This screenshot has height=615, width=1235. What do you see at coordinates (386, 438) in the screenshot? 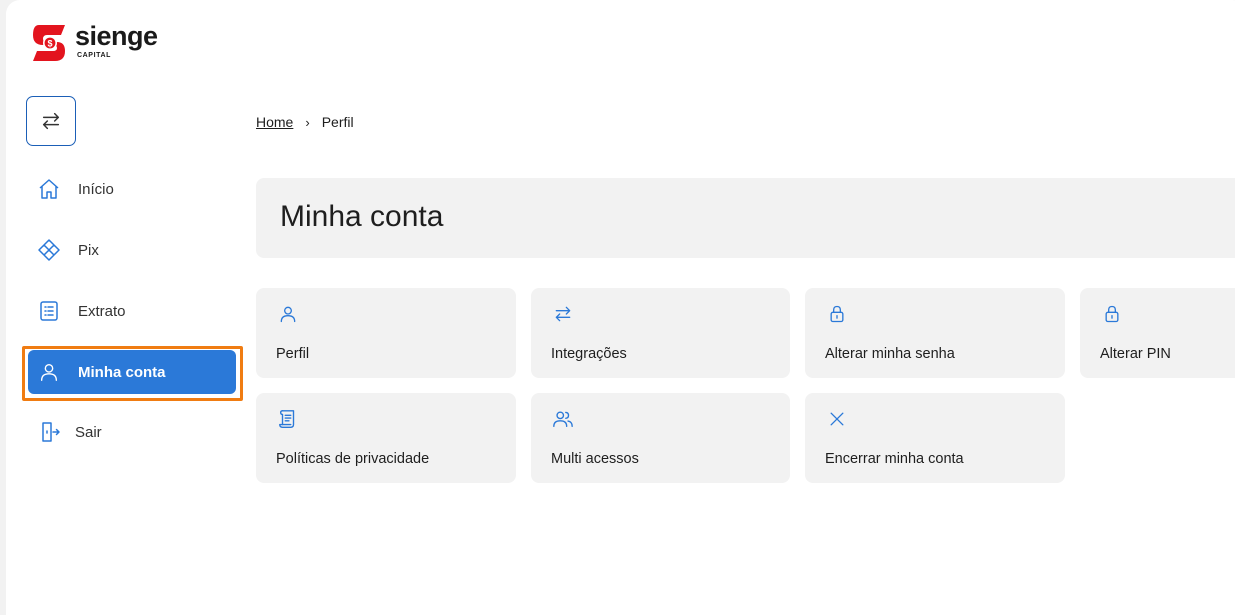
I see `card-politicas-privacidade: Políticas de privacidade` at bounding box center [386, 438].